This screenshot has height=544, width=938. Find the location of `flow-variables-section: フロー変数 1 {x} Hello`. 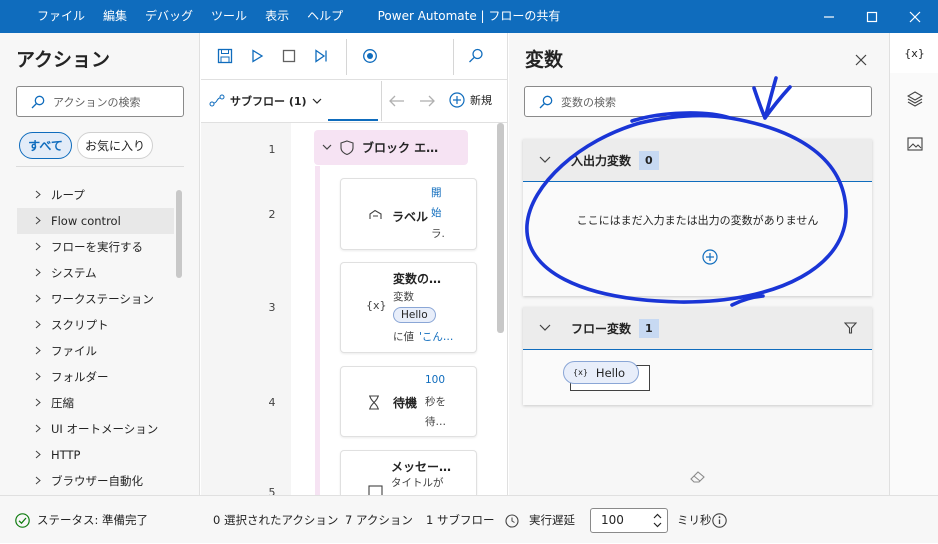

flow-variables-section: フロー変数 1 {x} Hello is located at coordinates (697, 356).